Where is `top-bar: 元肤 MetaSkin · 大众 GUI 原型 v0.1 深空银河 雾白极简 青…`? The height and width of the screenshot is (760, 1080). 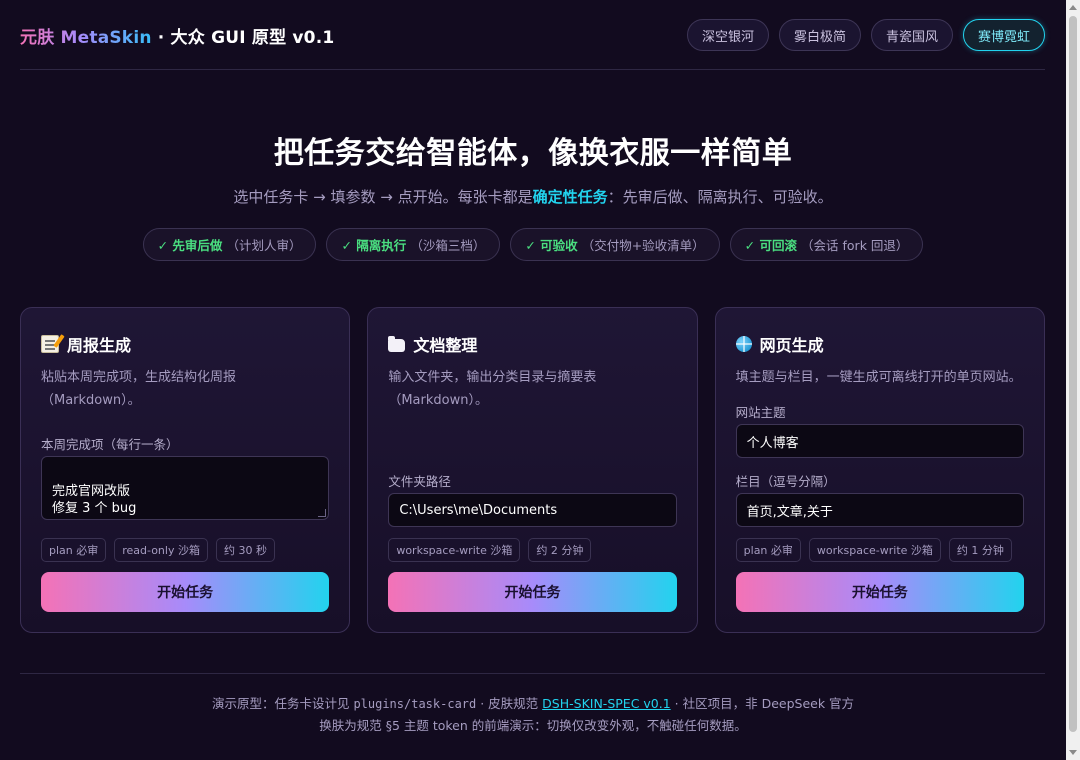 top-bar: 元肤 MetaSkin · 大众 GUI 原型 v0.1 深空银河 雾白极简 青… is located at coordinates (532, 35).